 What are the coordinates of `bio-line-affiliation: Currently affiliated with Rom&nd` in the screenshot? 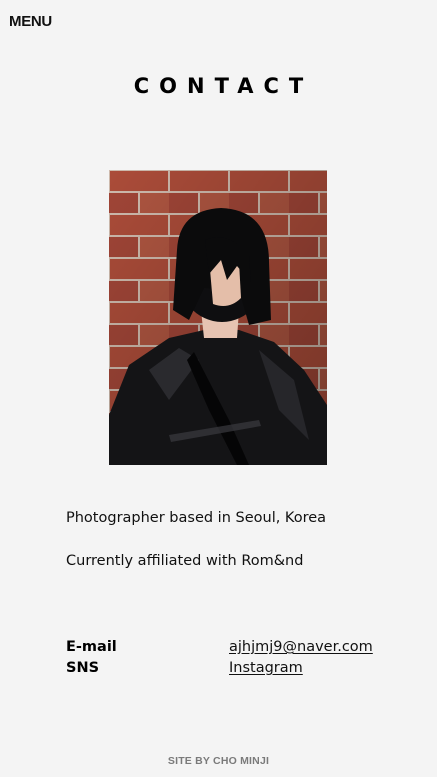 It's located at (185, 561).